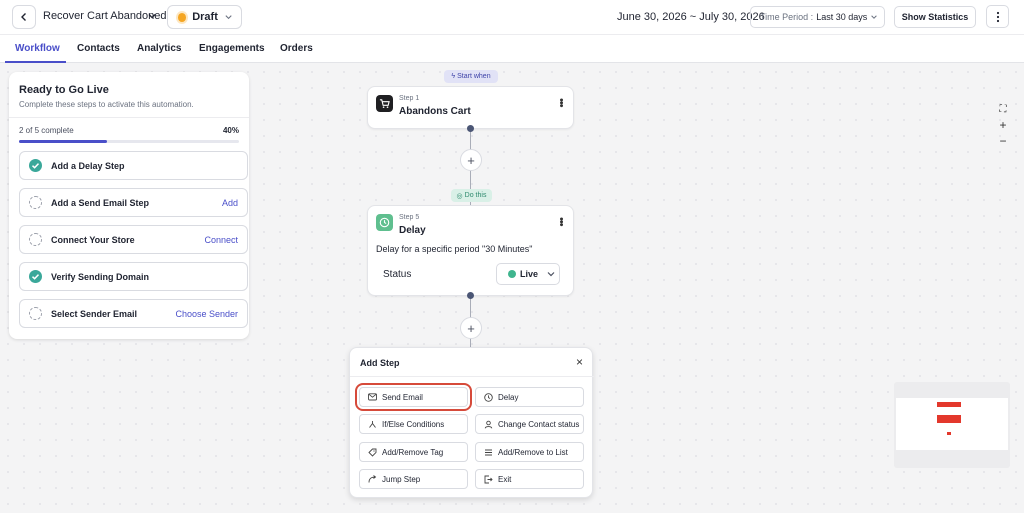 The width and height of the screenshot is (1024, 513). Describe the element at coordinates (230, 130) in the screenshot. I see `progress-percent: 40%` at that location.